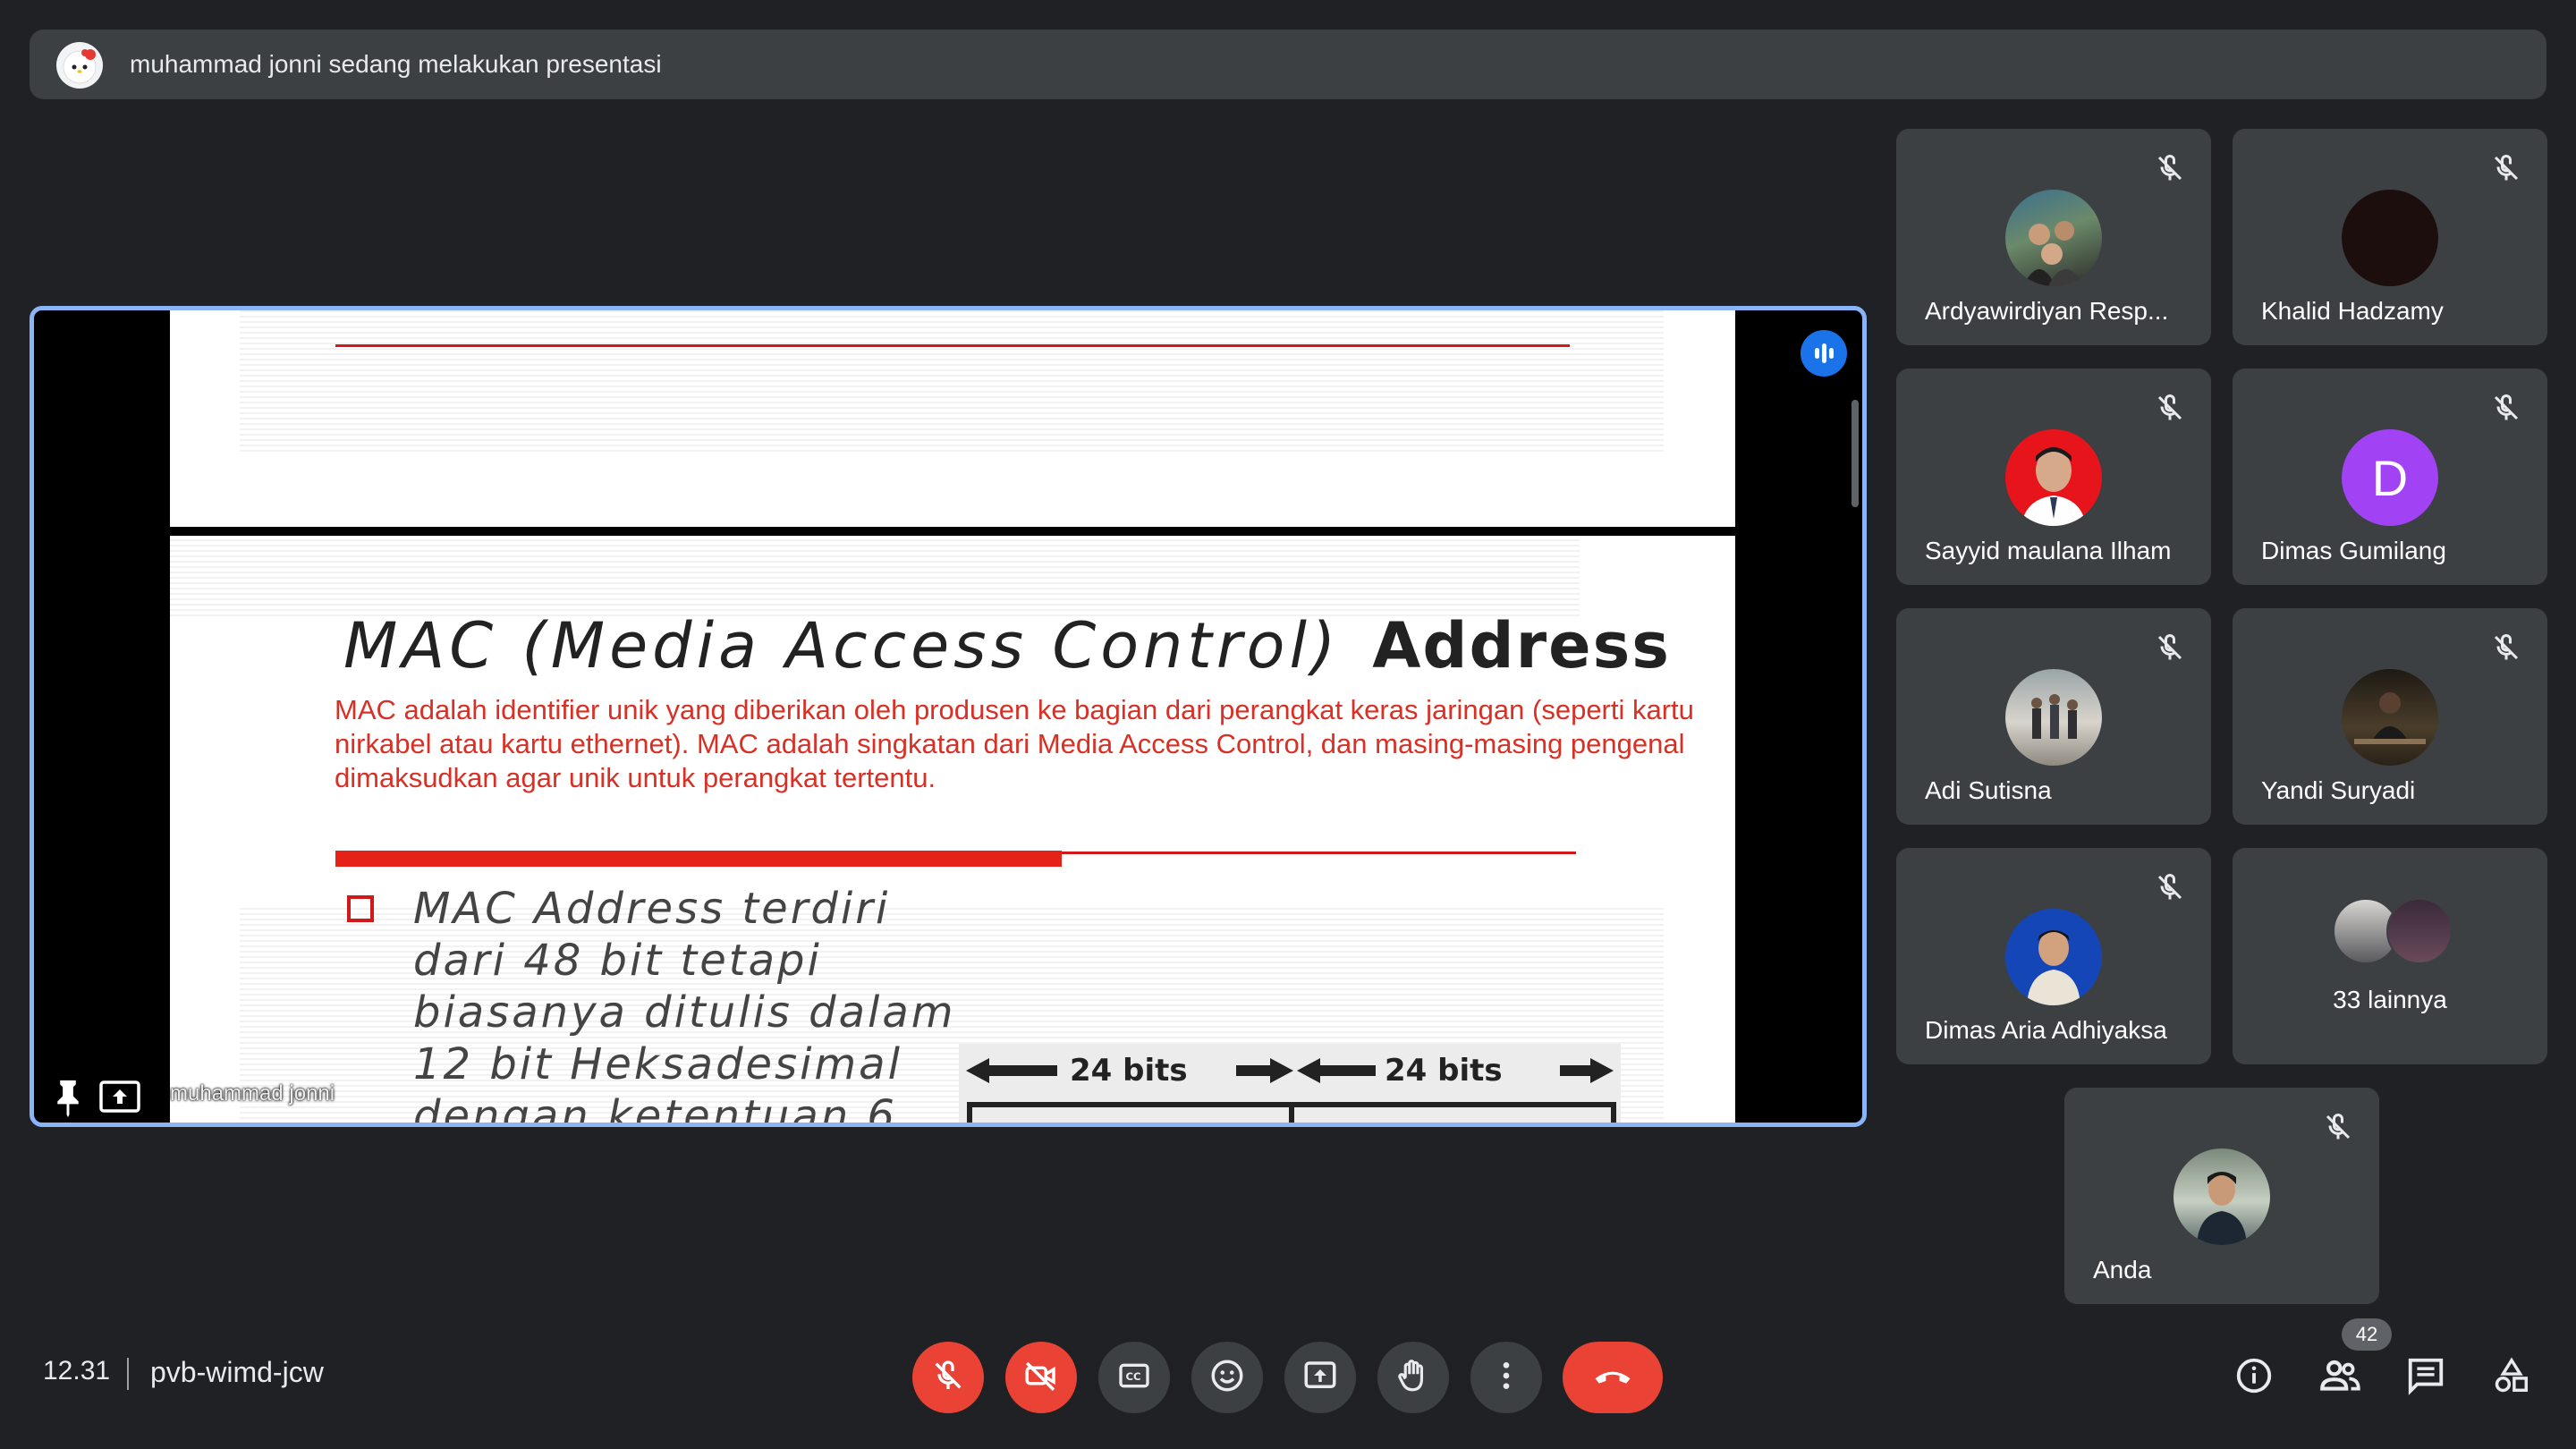 This screenshot has width=2576, height=1449. I want to click on participant-tile: 33 lainnya, so click(2390, 956).